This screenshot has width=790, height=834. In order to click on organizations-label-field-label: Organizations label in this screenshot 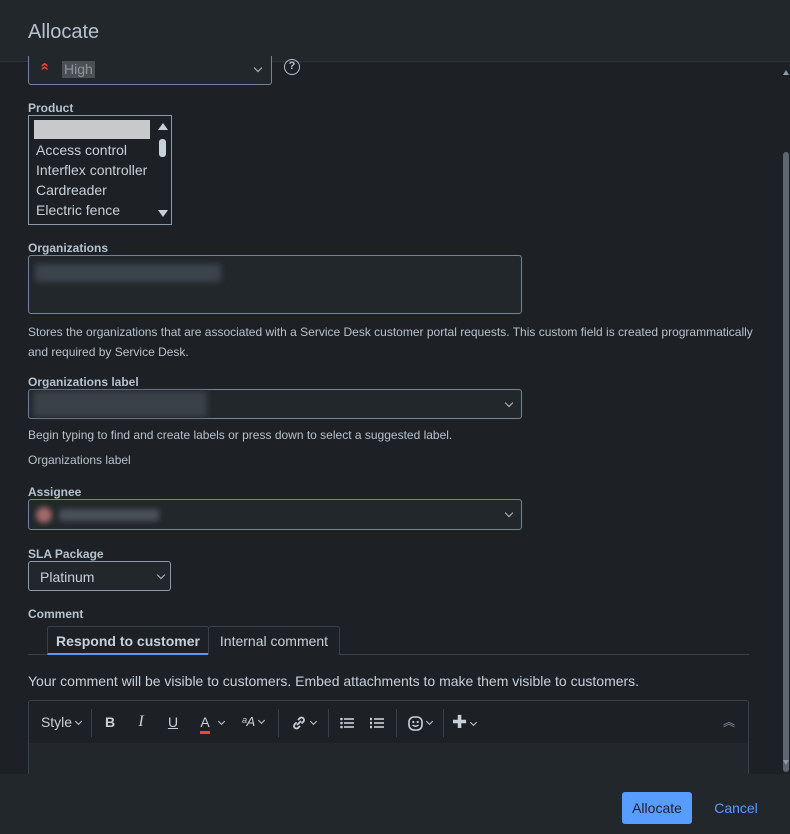, I will do `click(83, 382)`.